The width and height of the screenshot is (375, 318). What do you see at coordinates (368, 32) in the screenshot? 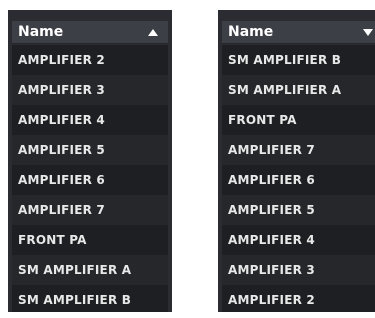
I see `sort-descending-icon` at bounding box center [368, 32].